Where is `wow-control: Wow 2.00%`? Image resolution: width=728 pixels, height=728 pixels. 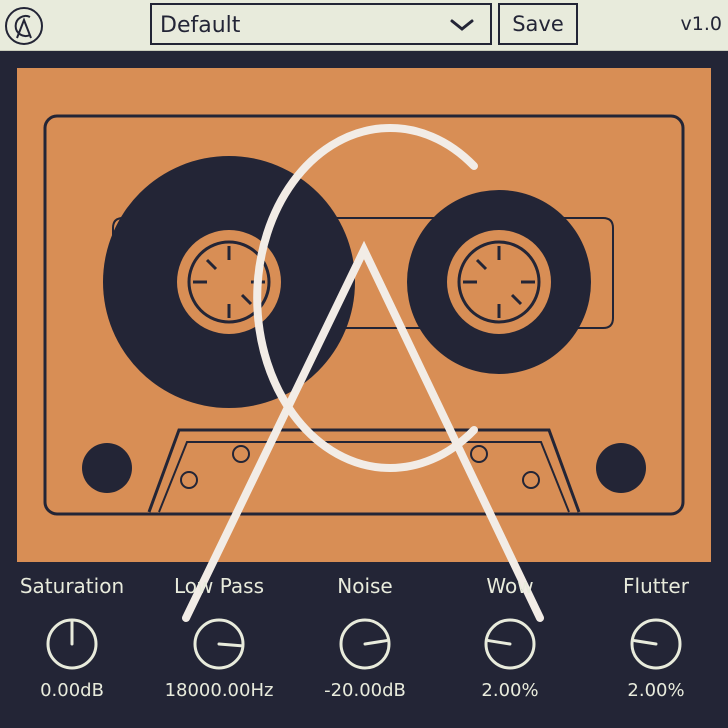
wow-control: Wow 2.00% is located at coordinates (510, 643).